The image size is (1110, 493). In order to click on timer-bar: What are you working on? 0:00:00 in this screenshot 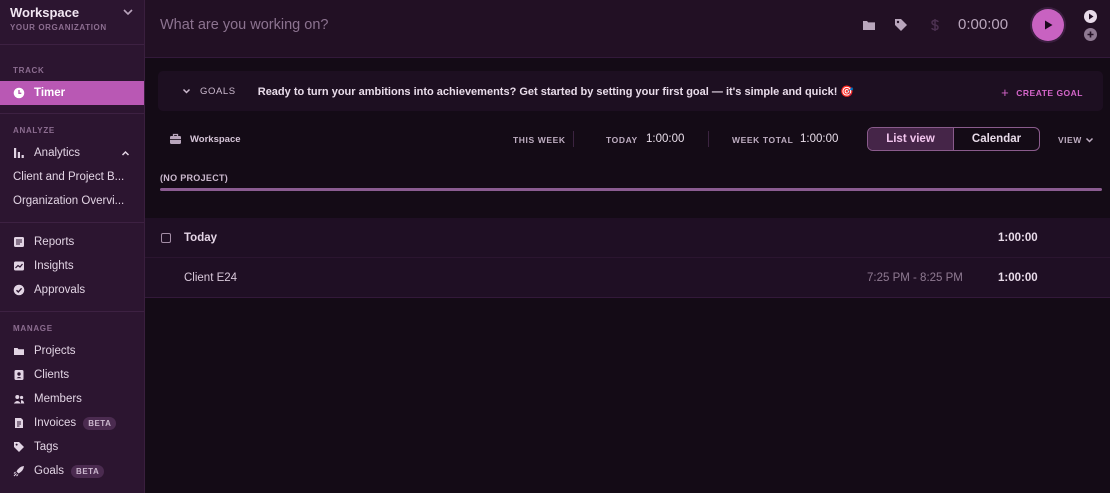, I will do `click(627, 29)`.